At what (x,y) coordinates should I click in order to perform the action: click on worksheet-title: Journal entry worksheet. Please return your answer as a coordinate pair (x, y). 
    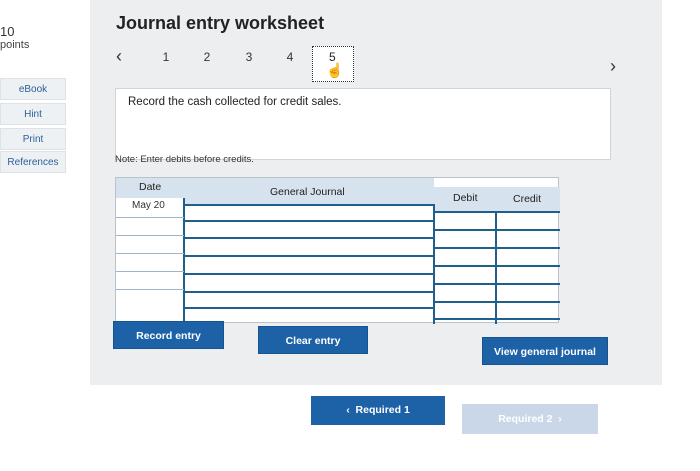
    Looking at the image, I should click on (220, 23).